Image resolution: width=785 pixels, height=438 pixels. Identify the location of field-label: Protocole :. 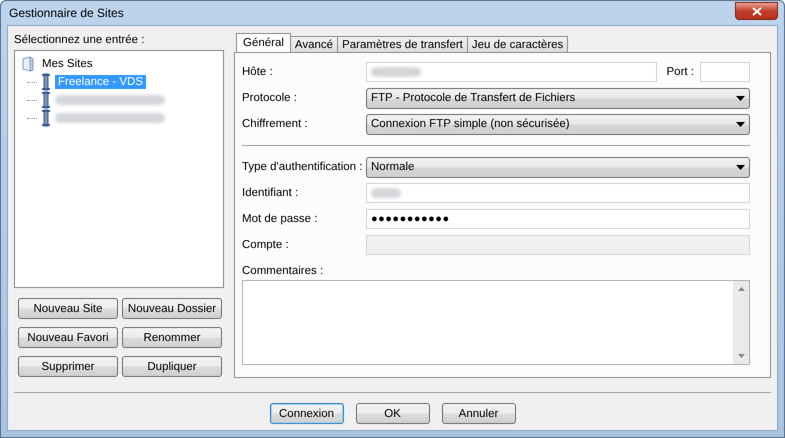
(270, 98).